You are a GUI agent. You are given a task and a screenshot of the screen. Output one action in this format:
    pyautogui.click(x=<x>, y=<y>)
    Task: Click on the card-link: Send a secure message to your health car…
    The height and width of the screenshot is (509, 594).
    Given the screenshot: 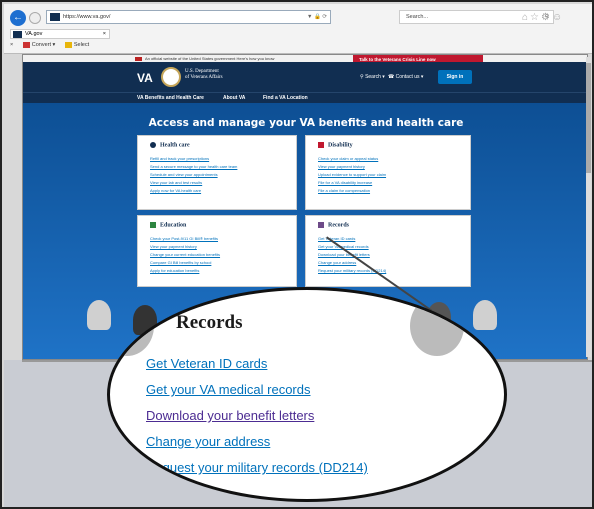 What is the action you would take?
    pyautogui.click(x=193, y=167)
    